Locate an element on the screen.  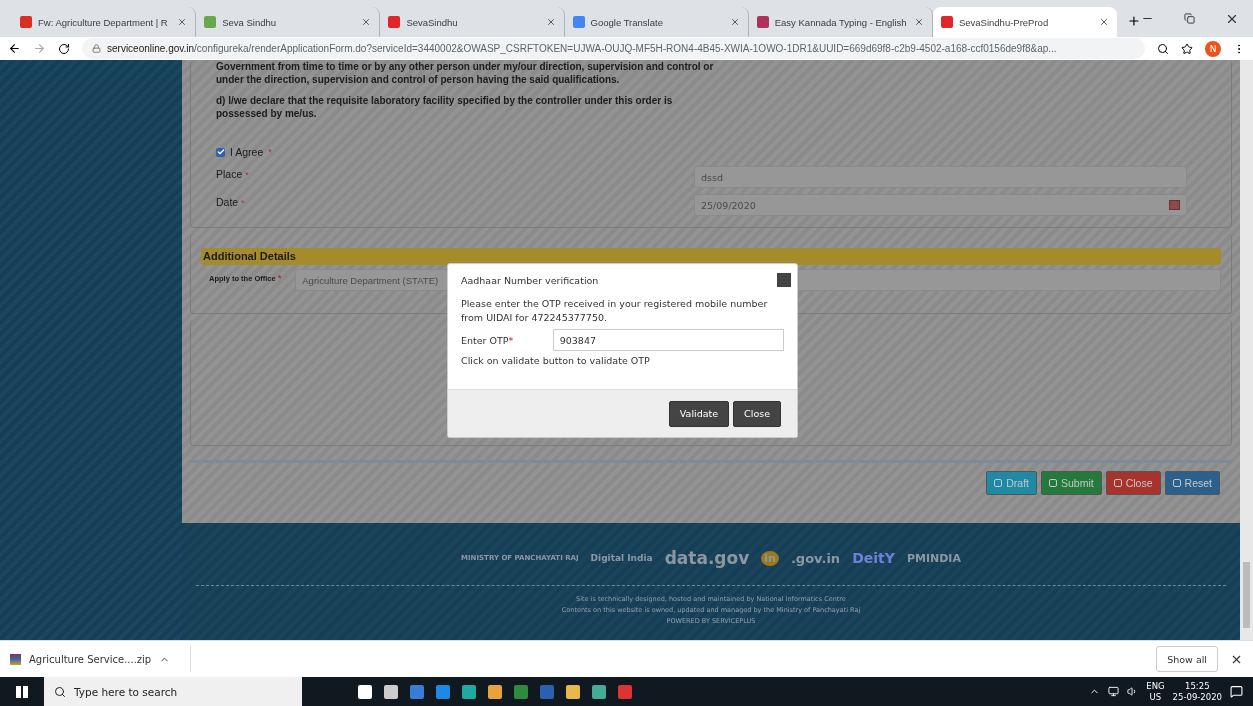
search-placeholder: Type here to search is located at coordinates (126, 691).